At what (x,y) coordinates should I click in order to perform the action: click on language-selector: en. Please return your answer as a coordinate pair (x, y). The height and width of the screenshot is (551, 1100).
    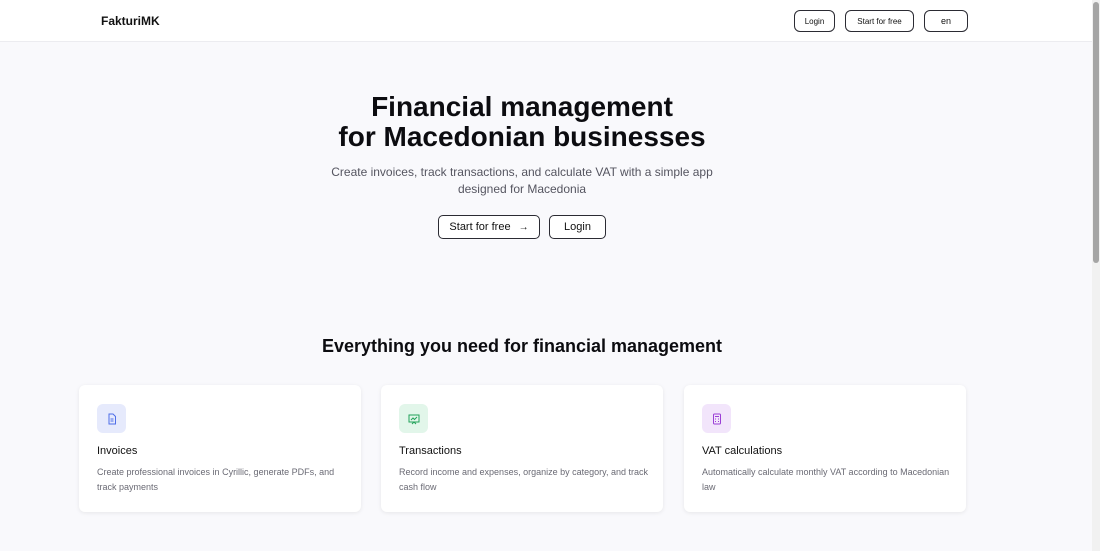
    Looking at the image, I should click on (946, 21).